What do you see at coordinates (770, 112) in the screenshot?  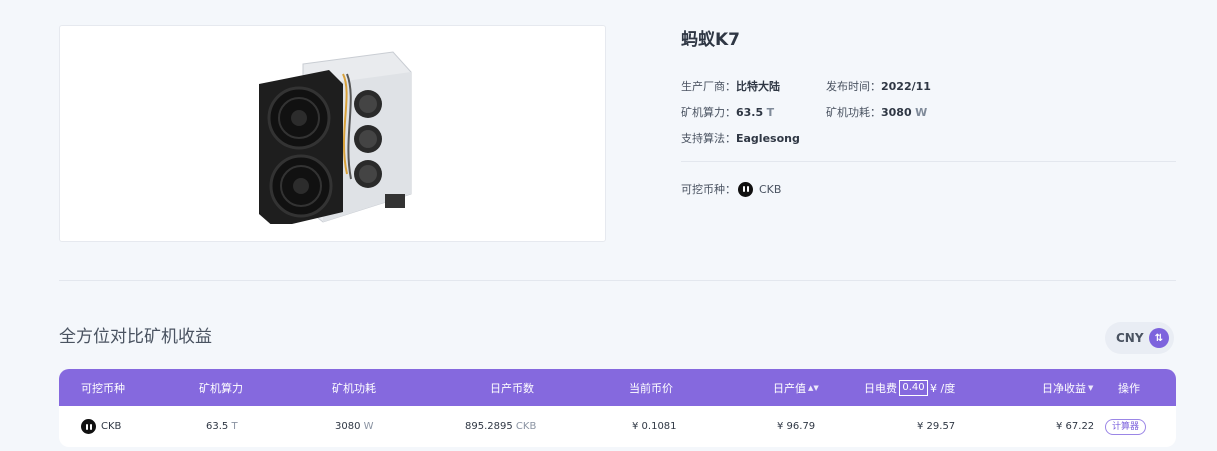 I see `hashrate-unit: T` at bounding box center [770, 112].